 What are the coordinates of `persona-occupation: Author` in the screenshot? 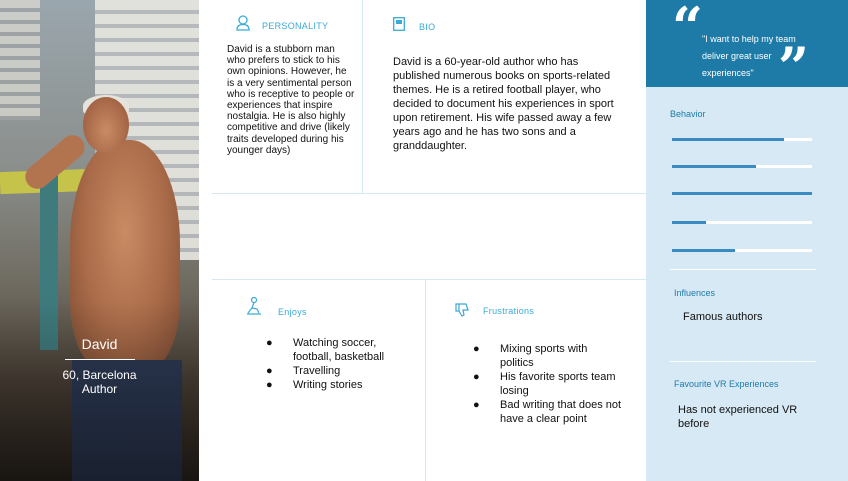 It's located at (99, 389).